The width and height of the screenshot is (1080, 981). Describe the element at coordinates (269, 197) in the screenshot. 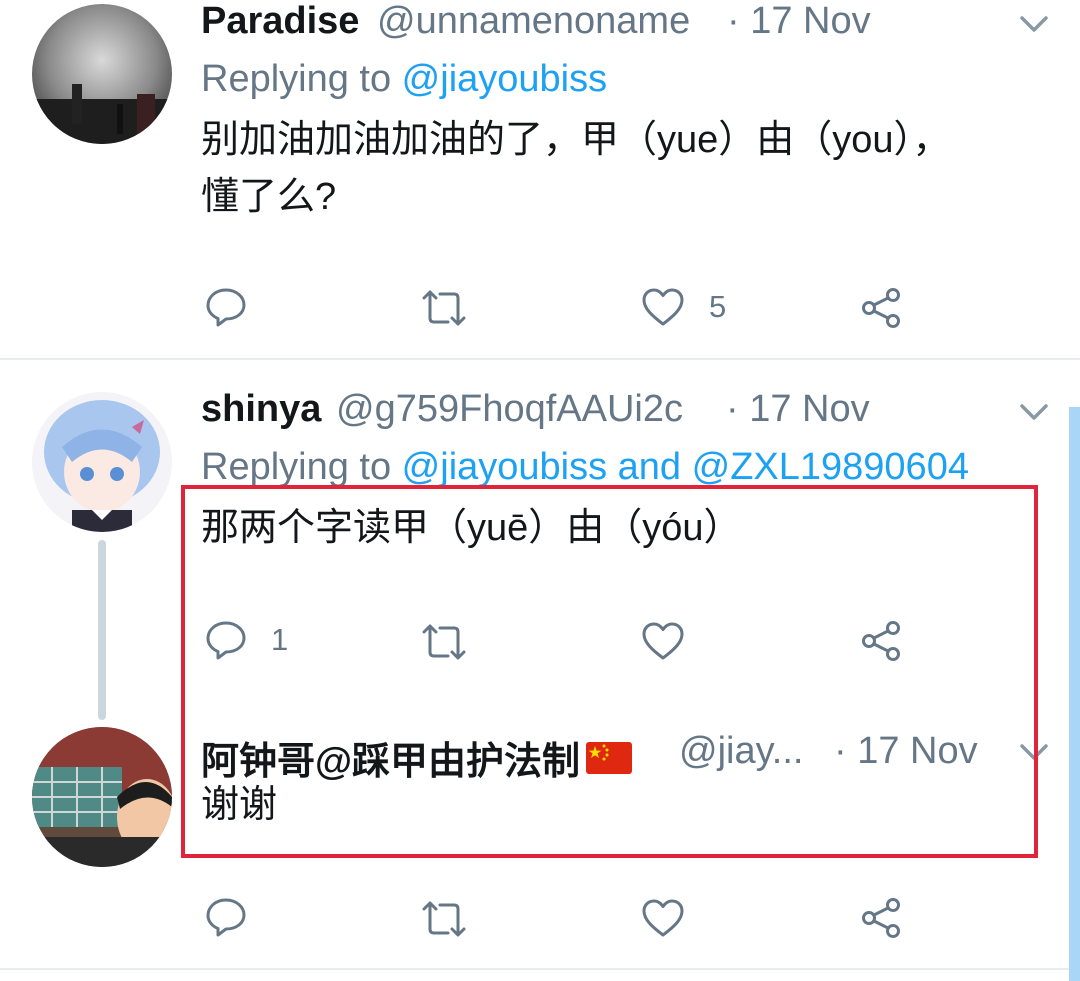

I see `tweet-text-line: 懂了么?` at that location.